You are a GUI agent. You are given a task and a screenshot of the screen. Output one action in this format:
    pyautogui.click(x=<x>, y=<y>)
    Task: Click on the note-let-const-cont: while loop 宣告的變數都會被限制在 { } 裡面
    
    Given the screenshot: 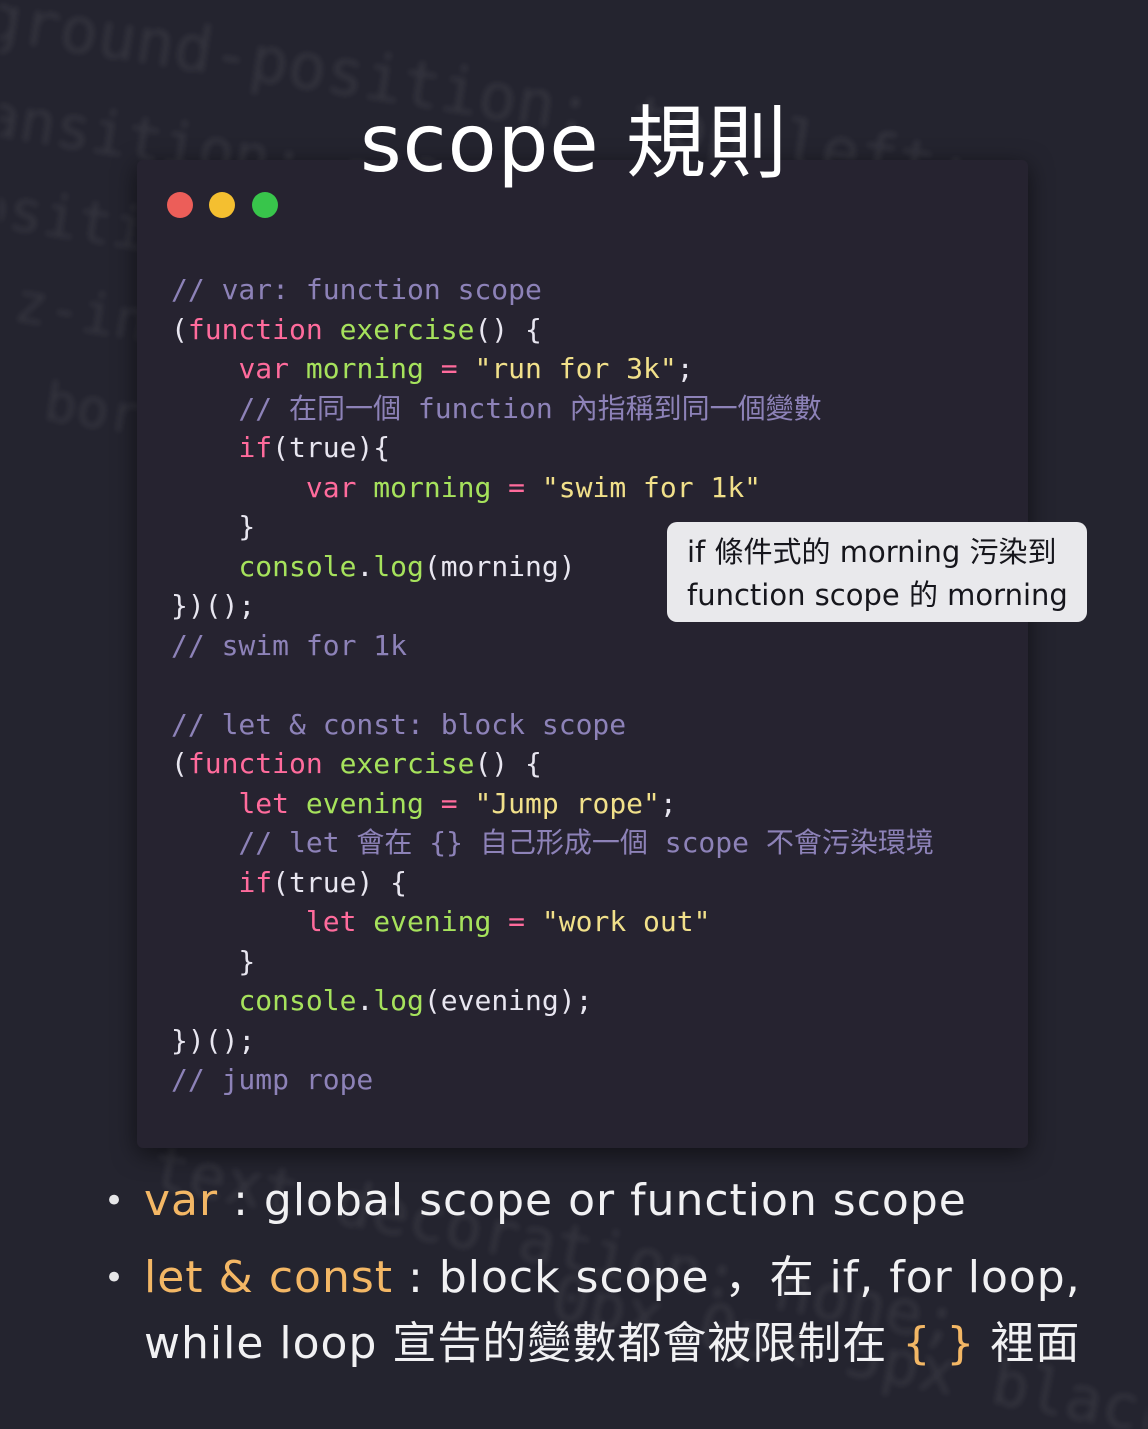 What is the action you would take?
    pyautogui.click(x=615, y=1344)
    